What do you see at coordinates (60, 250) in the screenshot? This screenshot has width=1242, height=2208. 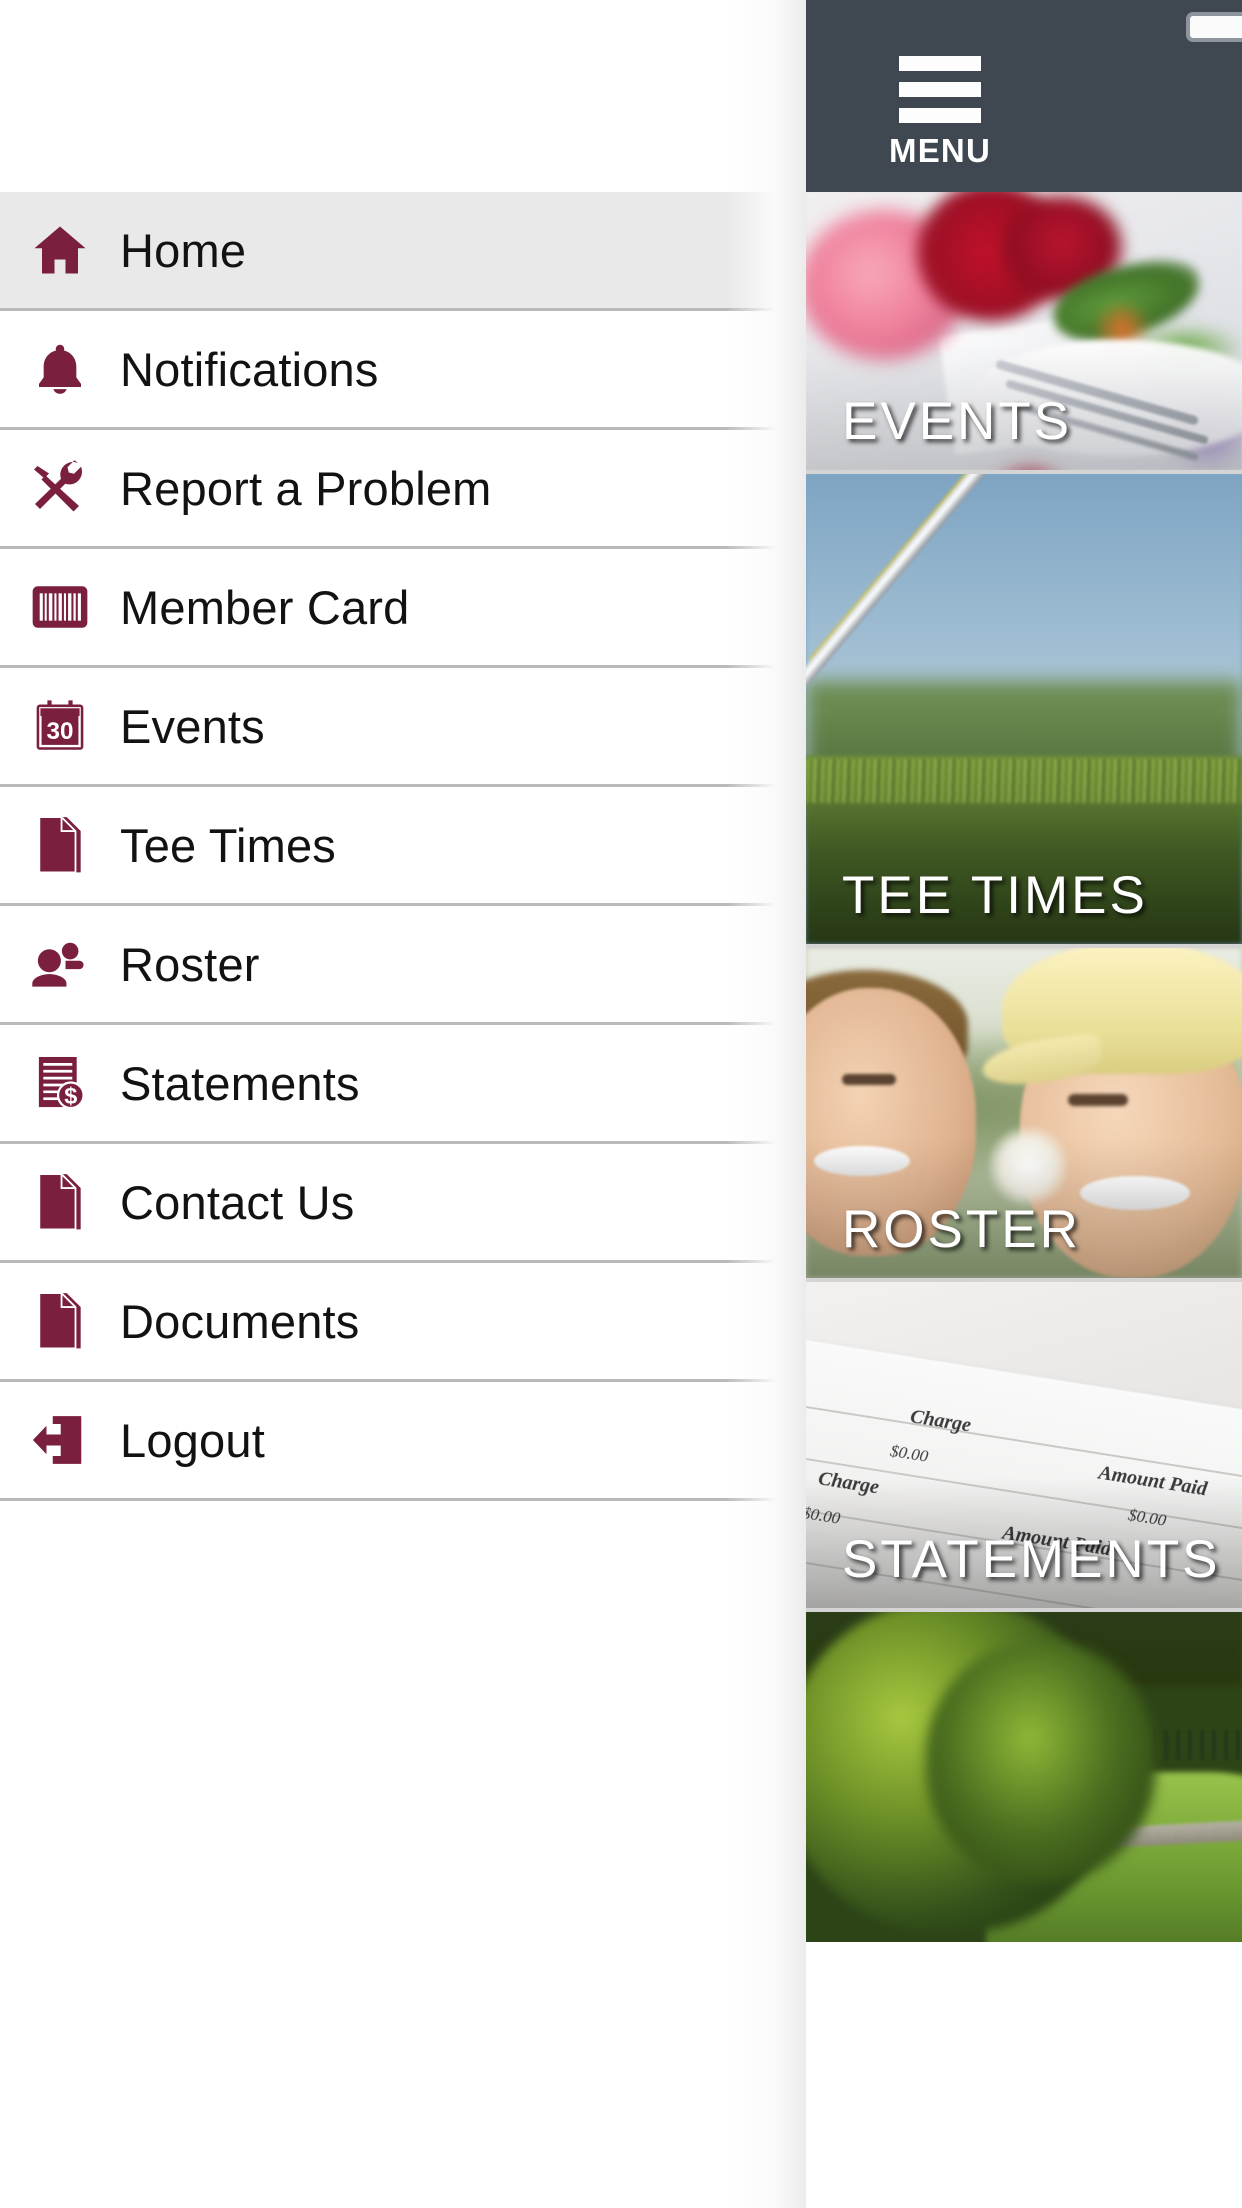 I see `home-icon` at bounding box center [60, 250].